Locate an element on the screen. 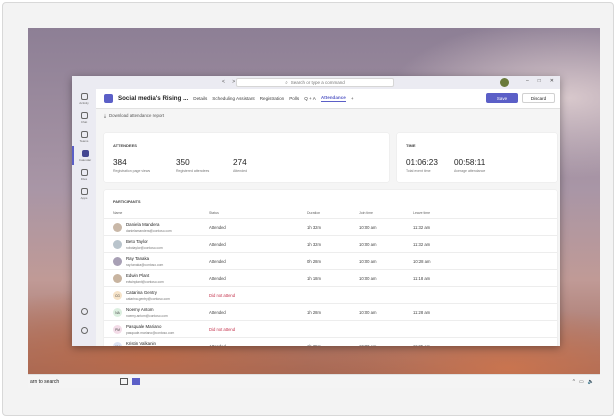 The image size is (616, 418). teams-app-icon is located at coordinates (136, 381).